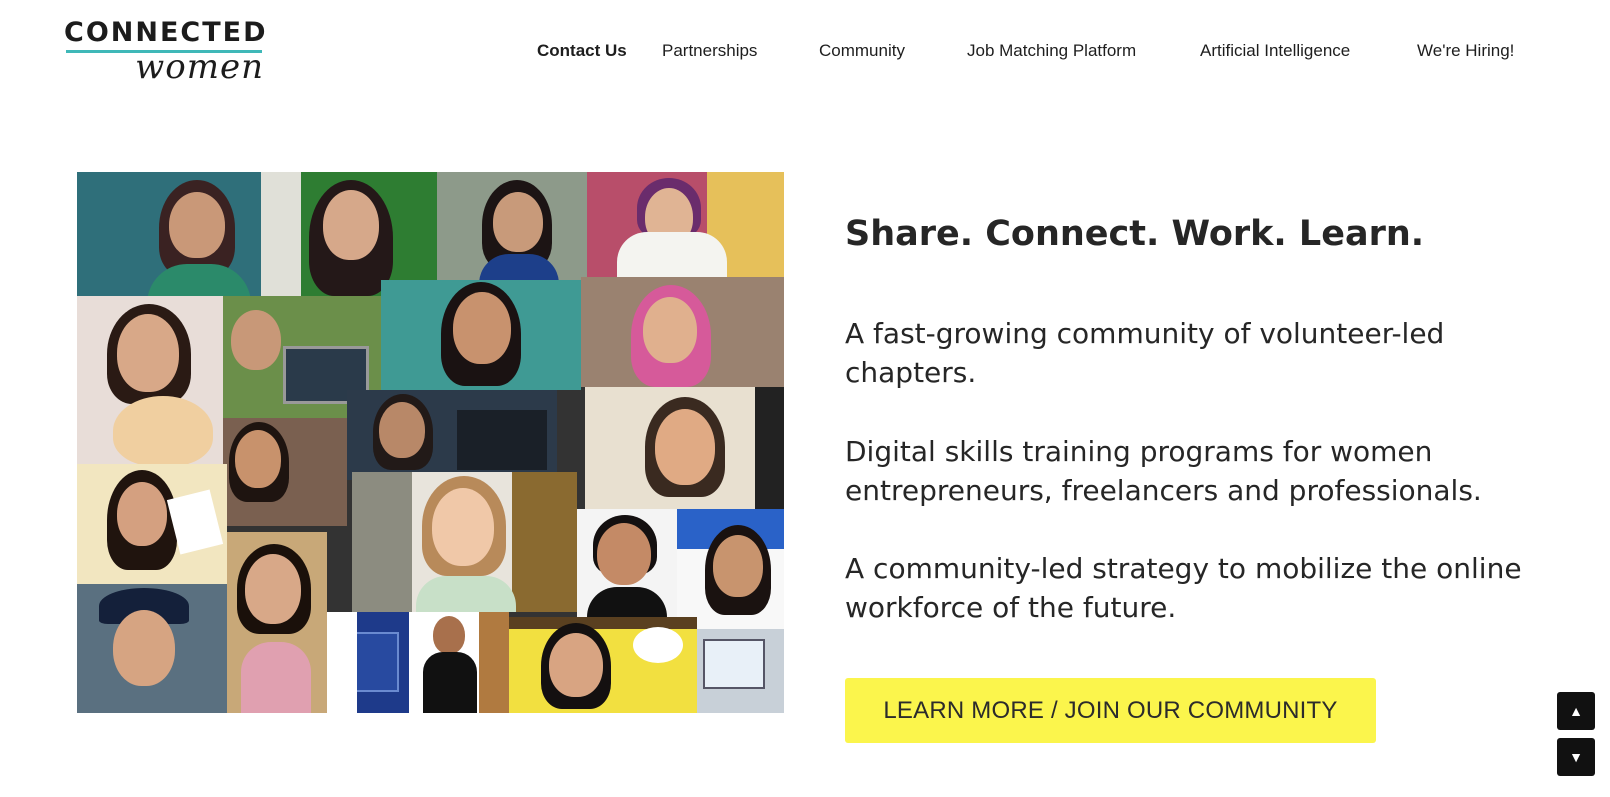  Describe the element at coordinates (1051, 51) in the screenshot. I see `nav-job-matching-platform: Job Matching Platform` at that location.